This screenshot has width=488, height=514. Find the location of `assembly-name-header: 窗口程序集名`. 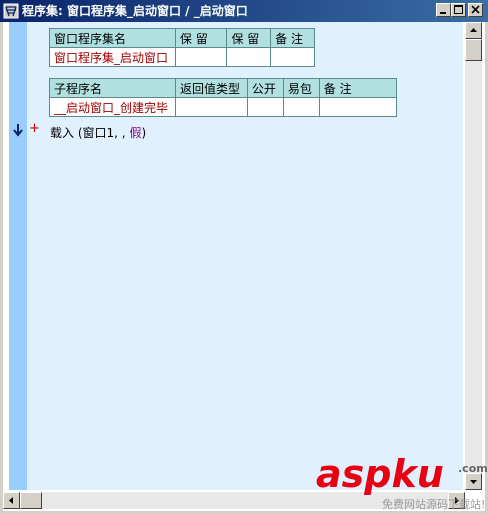

assembly-name-header: 窗口程序集名 is located at coordinates (112, 38).